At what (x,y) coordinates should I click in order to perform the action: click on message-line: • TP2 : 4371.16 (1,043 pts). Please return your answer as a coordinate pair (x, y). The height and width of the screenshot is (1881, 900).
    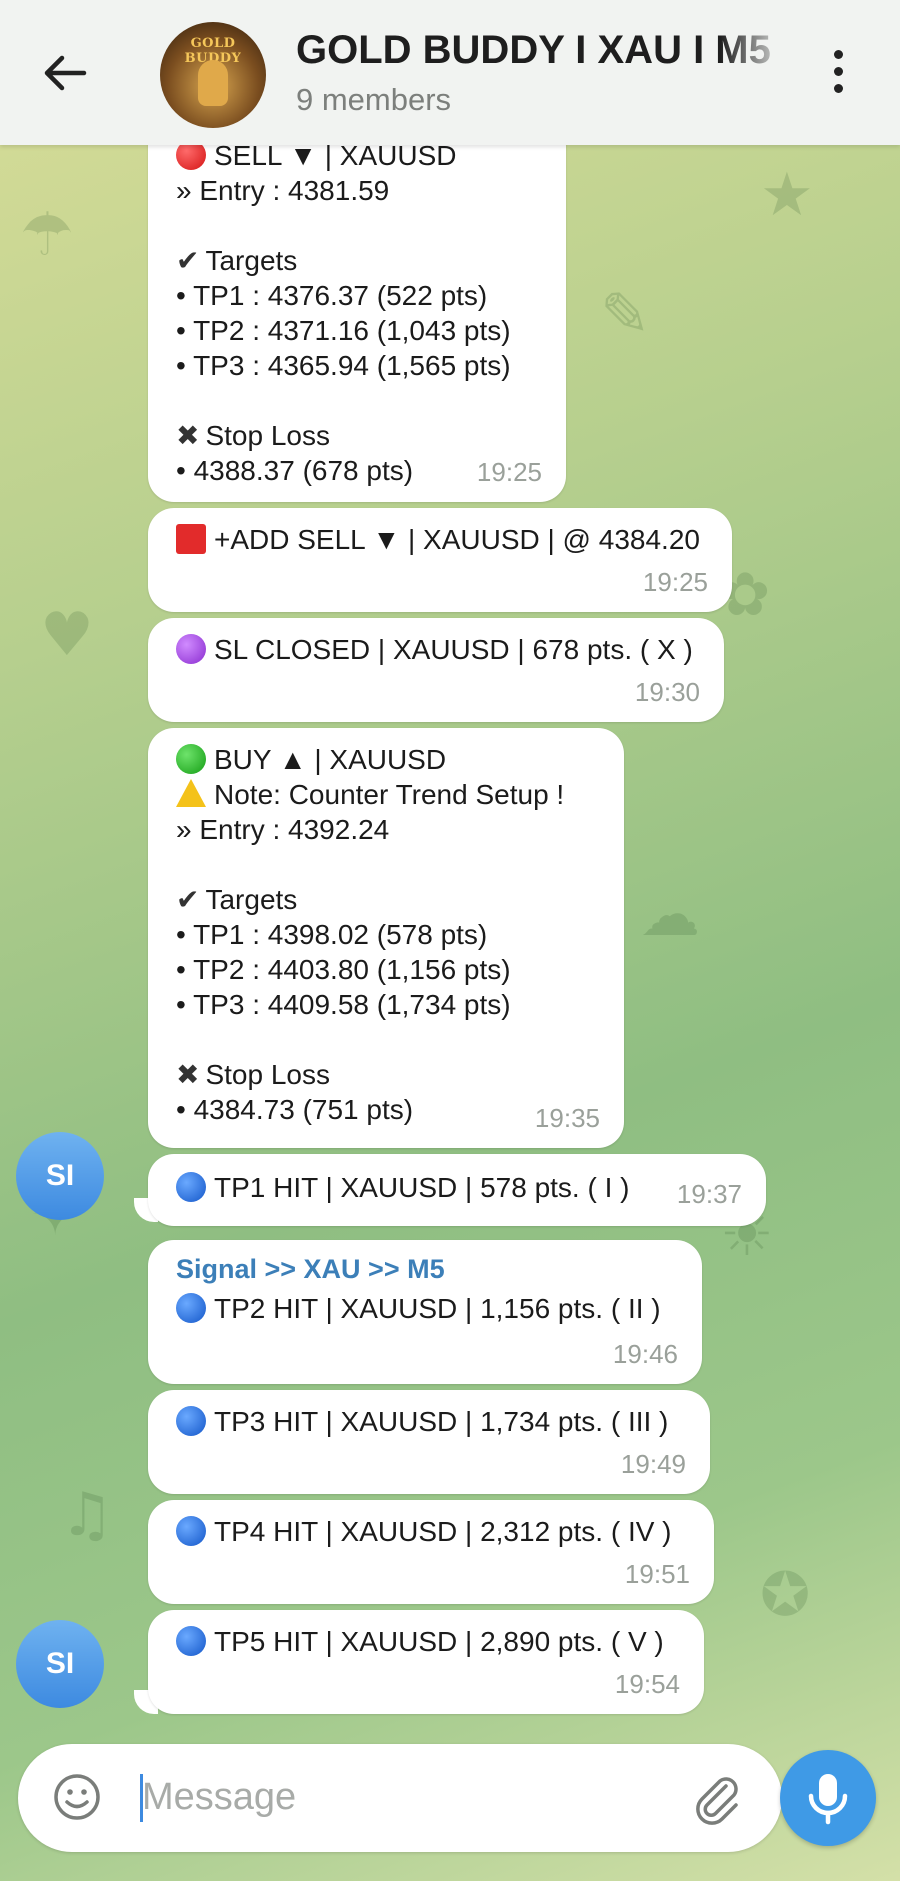
    Looking at the image, I should click on (343, 330).